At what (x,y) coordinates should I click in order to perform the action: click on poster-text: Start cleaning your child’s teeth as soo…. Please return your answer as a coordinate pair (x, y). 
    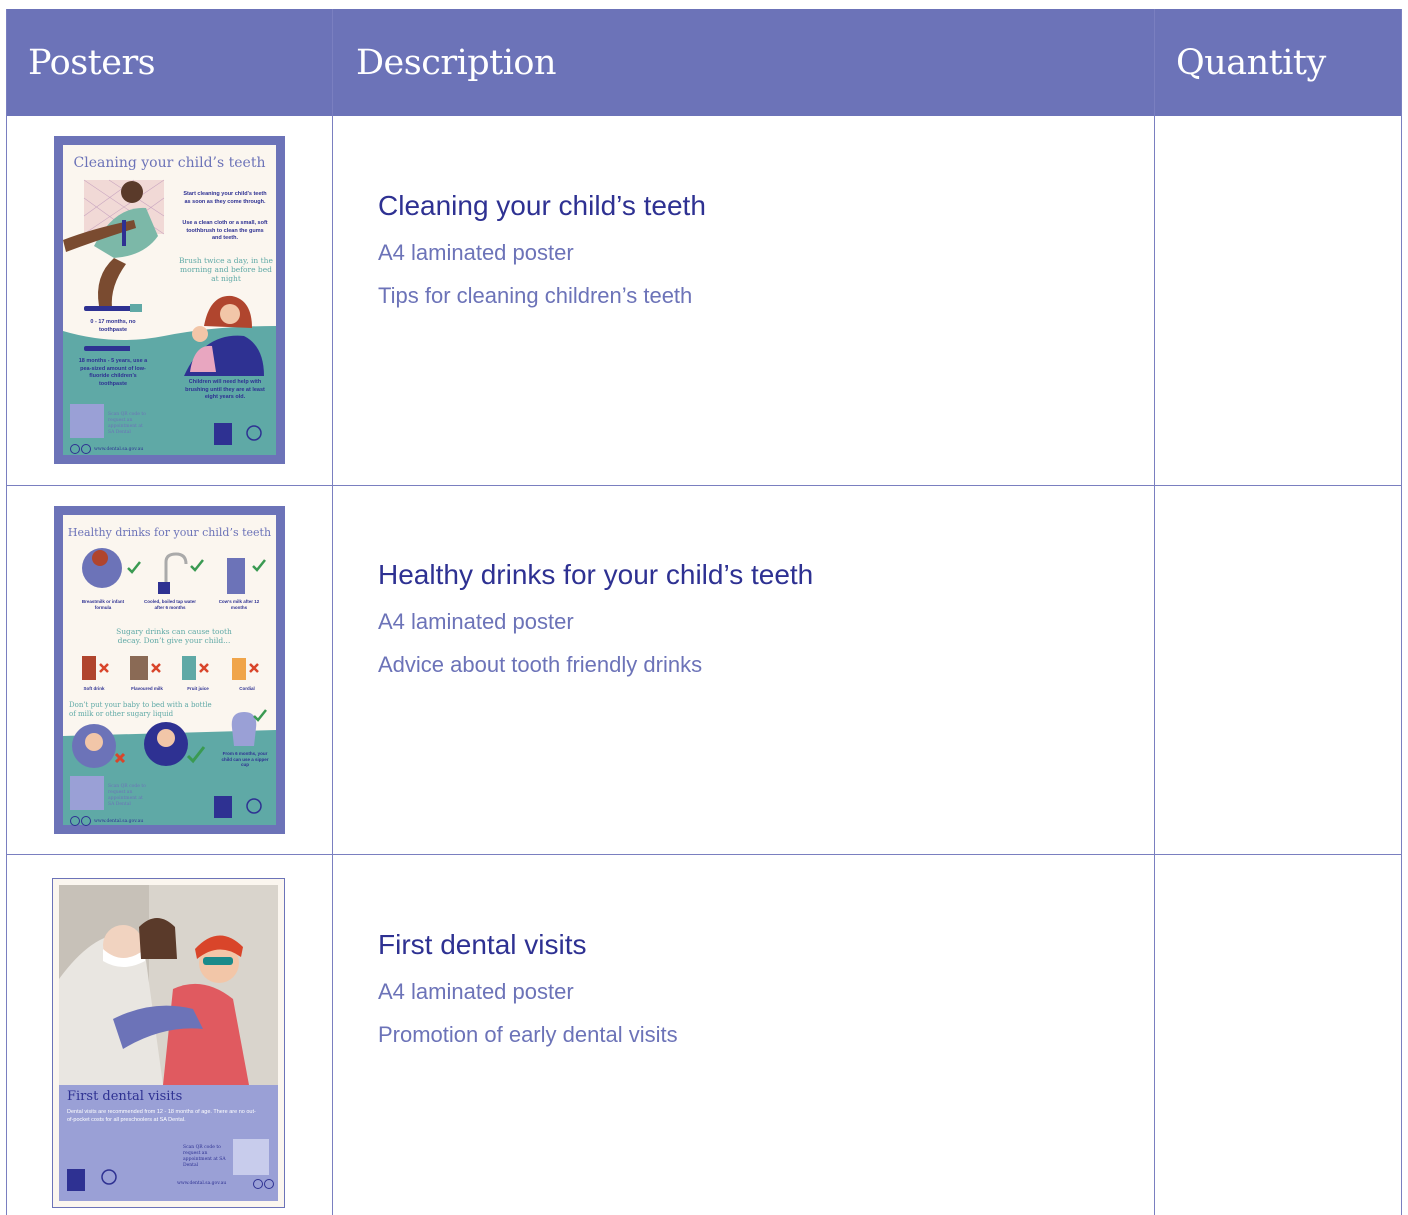
    Looking at the image, I should click on (225, 198).